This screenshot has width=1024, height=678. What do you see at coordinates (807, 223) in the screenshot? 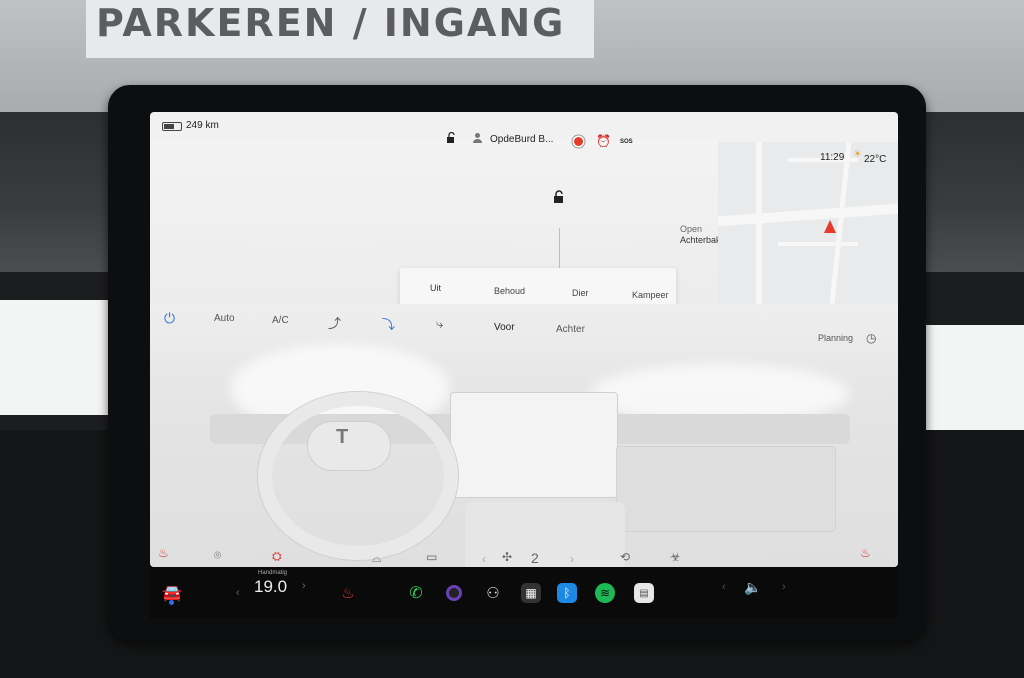
I see `navigation-map` at bounding box center [807, 223].